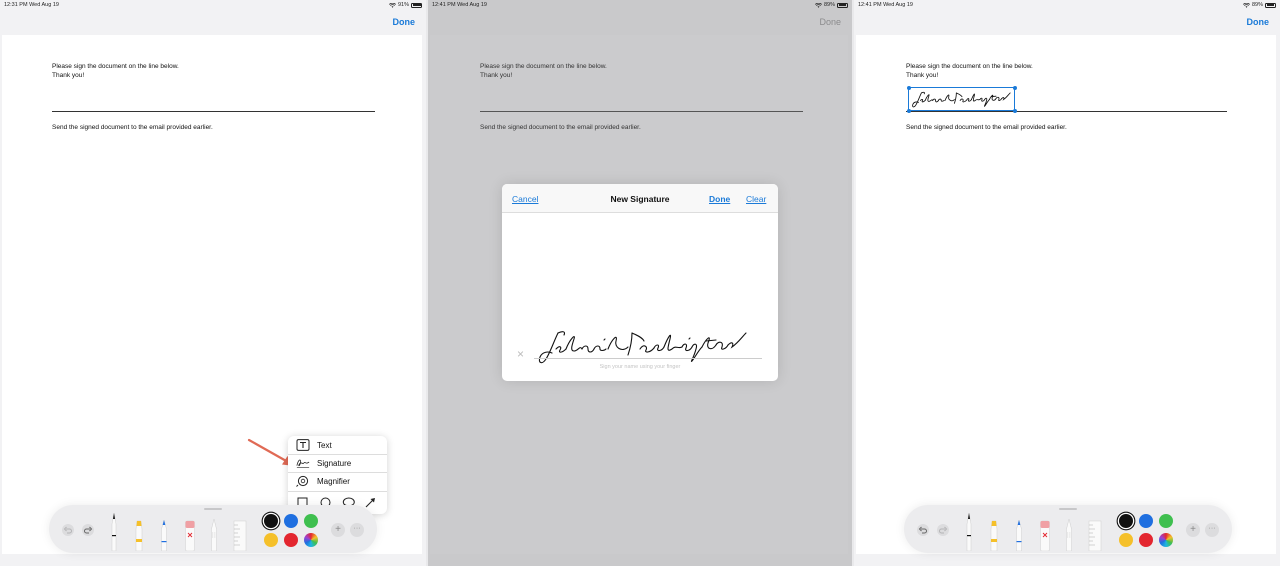  I want to click on done-button-disabled: Done, so click(830, 22).